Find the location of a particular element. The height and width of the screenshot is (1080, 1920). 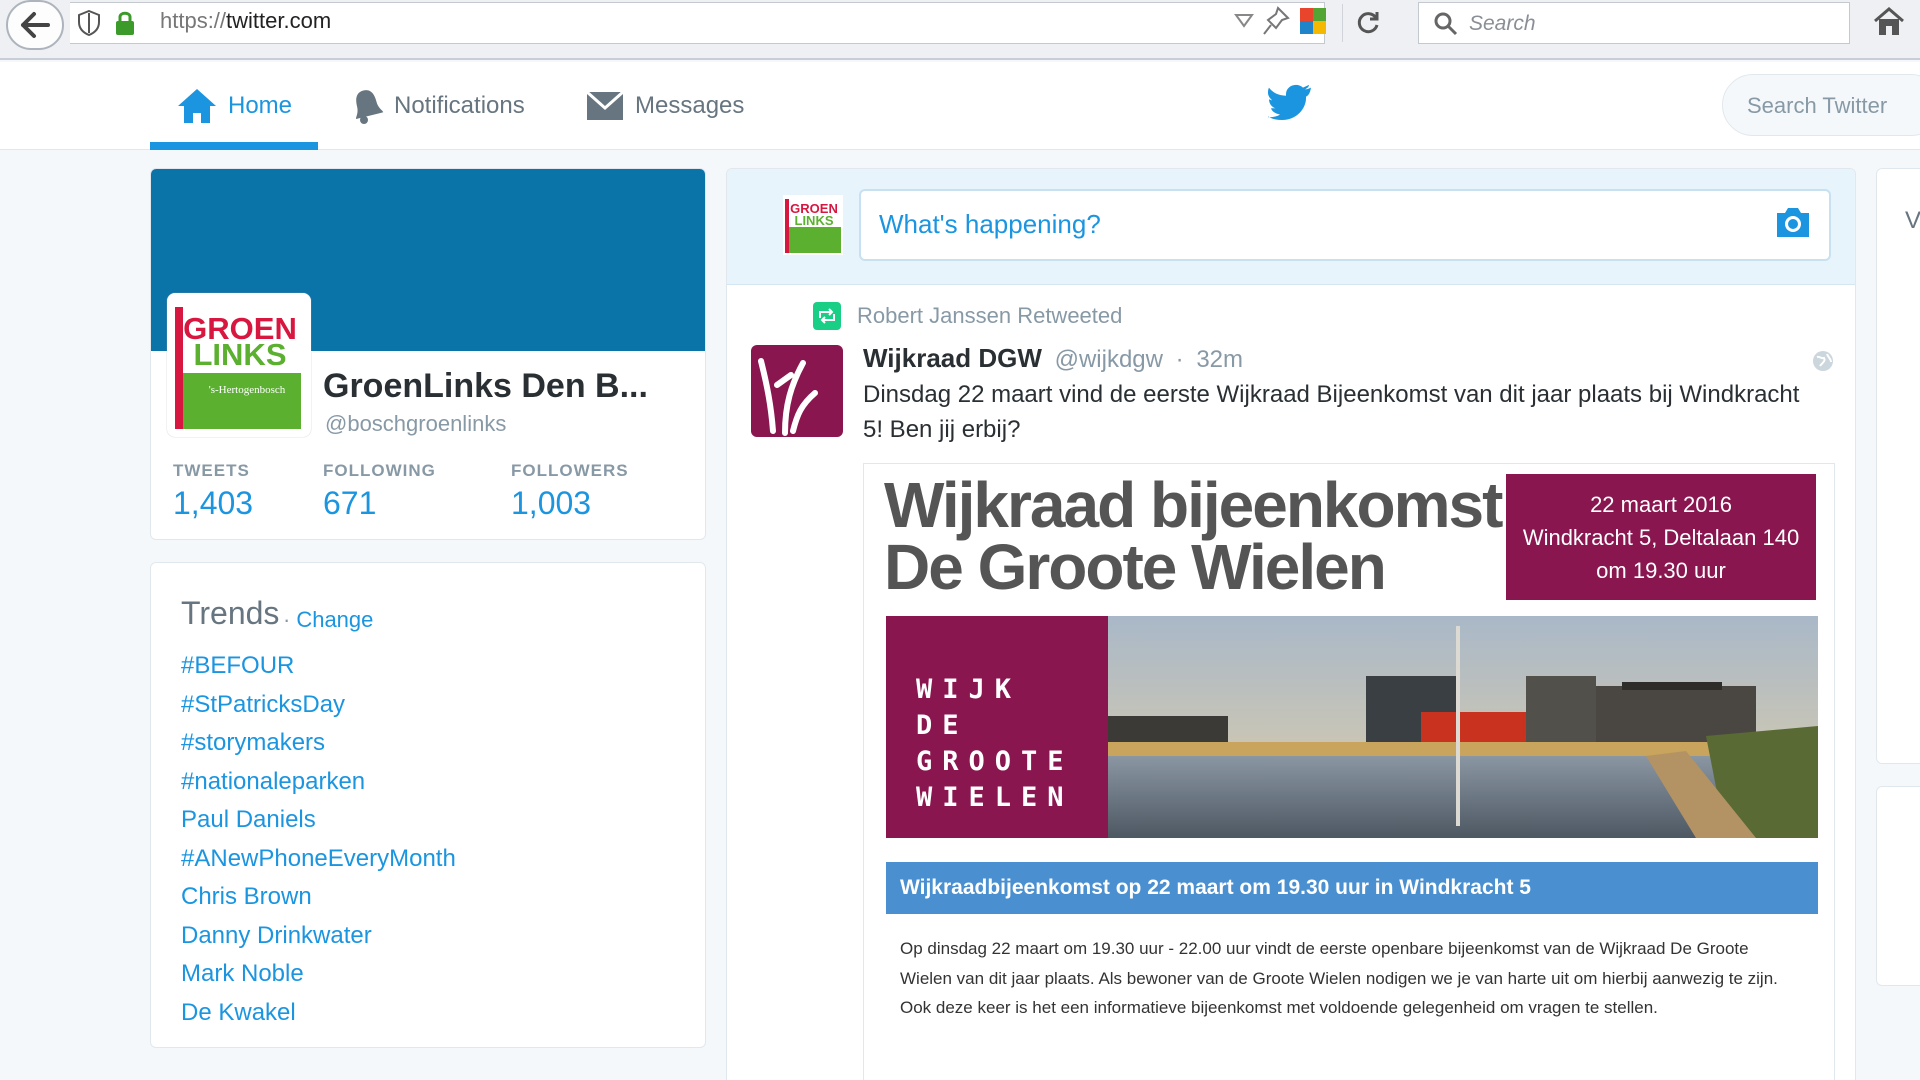

camera-icon is located at coordinates (1793, 223).